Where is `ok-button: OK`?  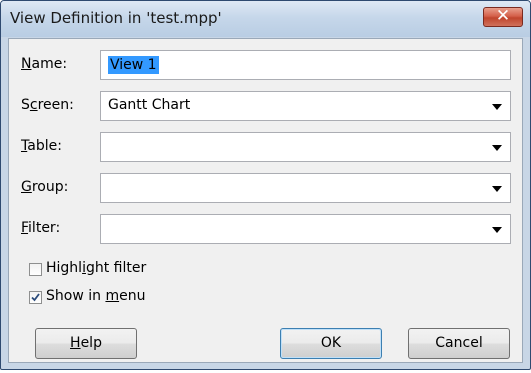
ok-button: OK is located at coordinates (331, 343).